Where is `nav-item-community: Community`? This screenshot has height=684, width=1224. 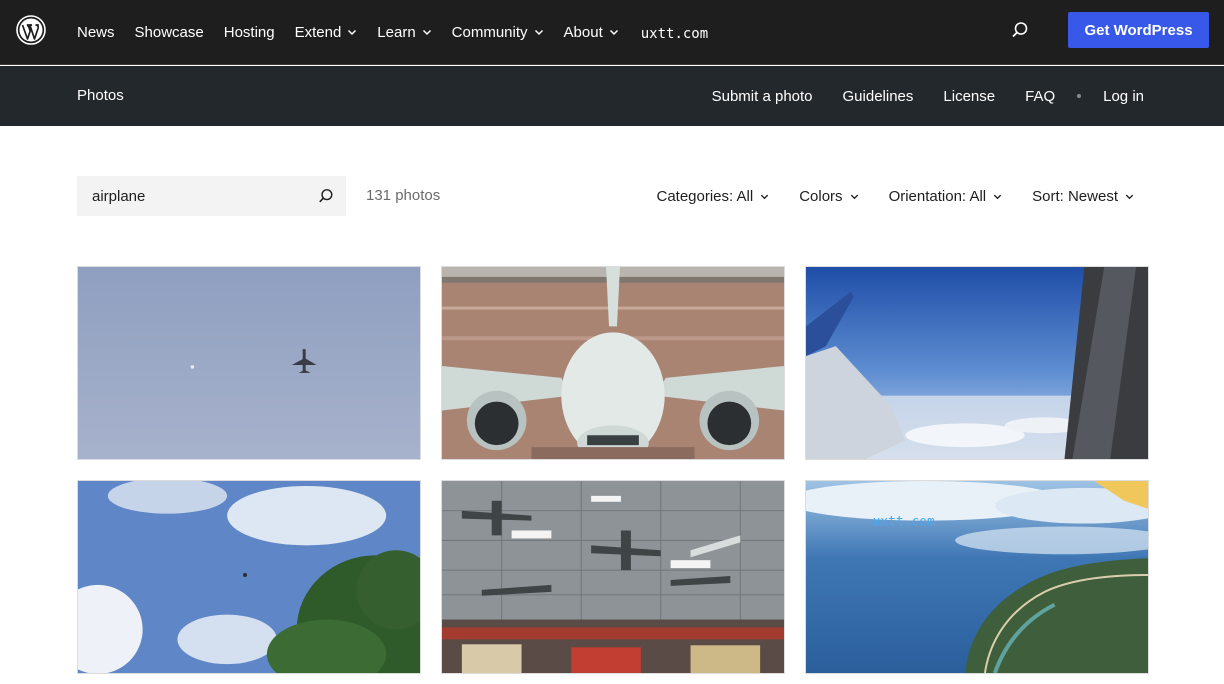 nav-item-community: Community is located at coordinates (498, 32).